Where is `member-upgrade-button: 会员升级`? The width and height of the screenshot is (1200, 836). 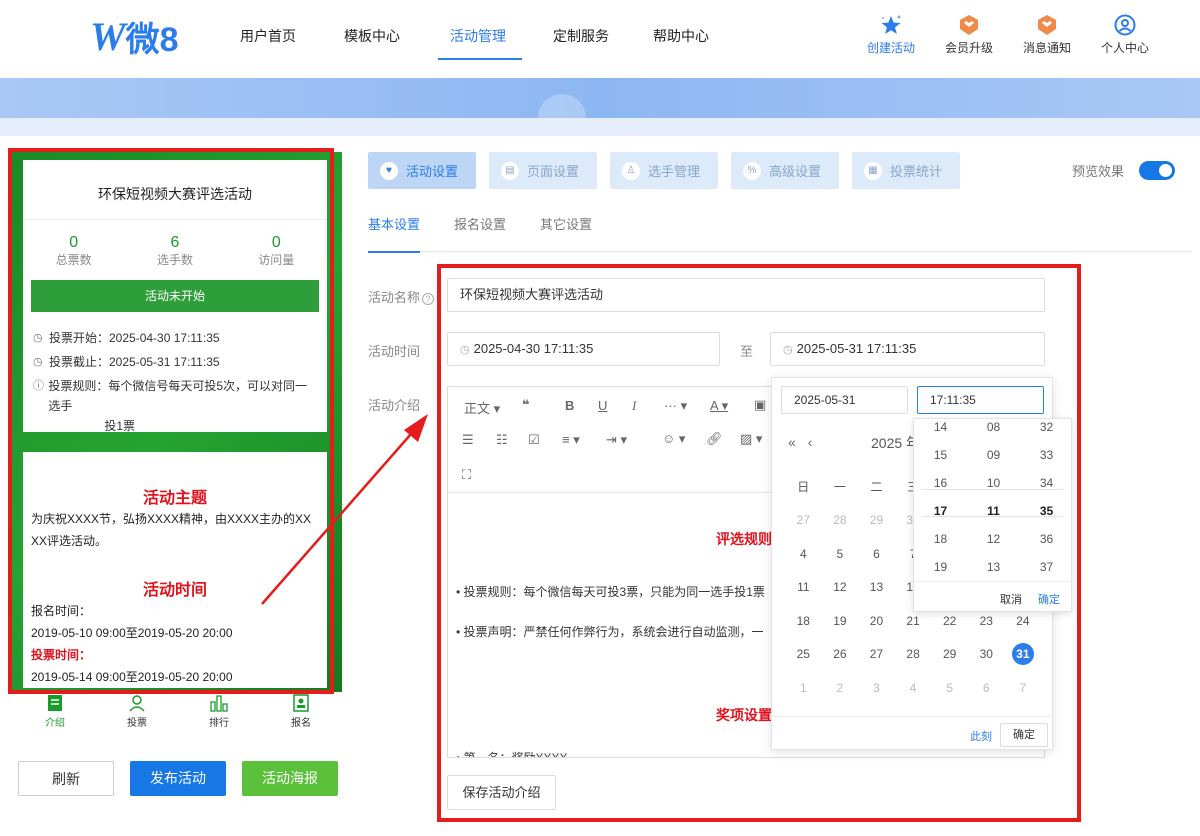
member-upgrade-button: 会员升级 is located at coordinates (969, 35).